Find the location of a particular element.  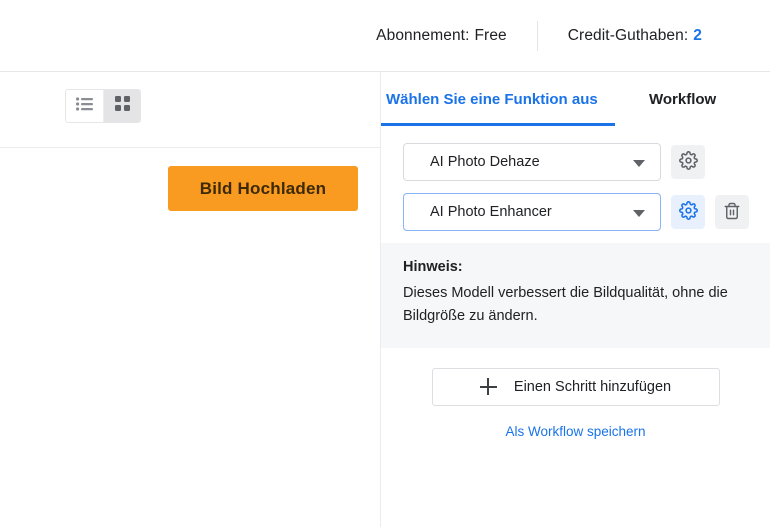

panel-tabs: Wählen Sie eine Funktion aus Workflow is located at coordinates (575, 99).